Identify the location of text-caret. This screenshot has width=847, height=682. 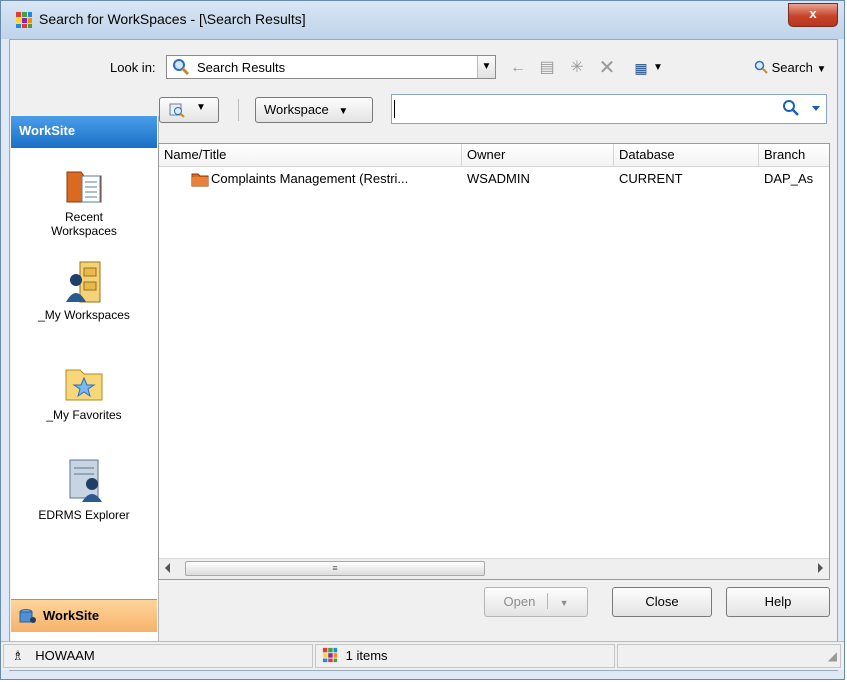
(394, 109).